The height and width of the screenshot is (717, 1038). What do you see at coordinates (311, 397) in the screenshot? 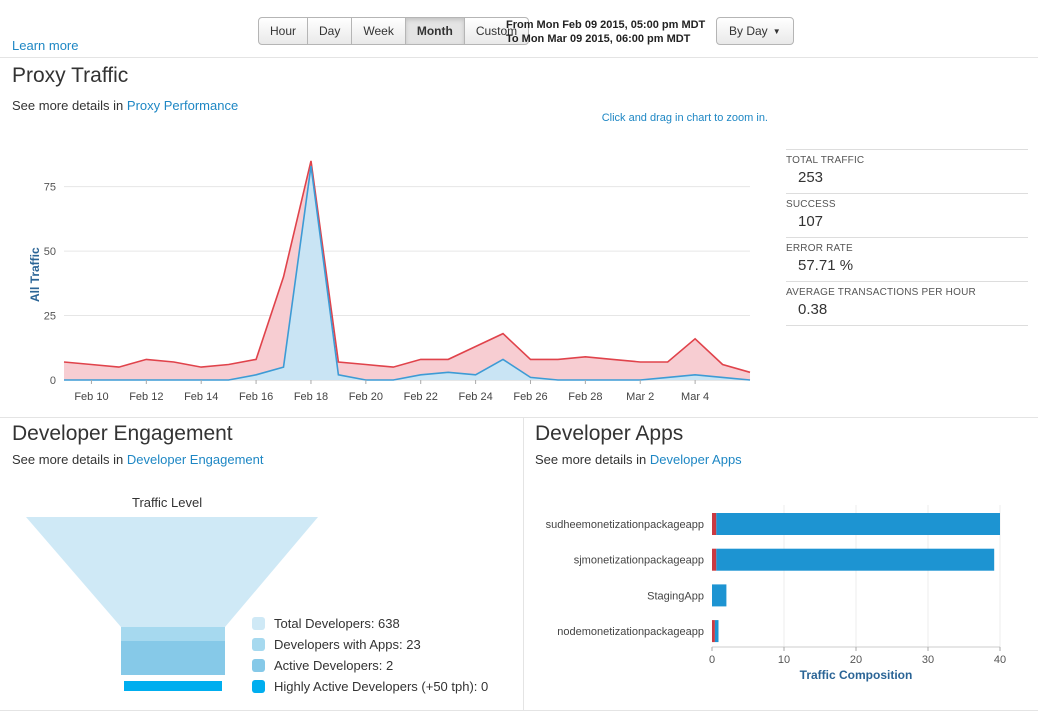
I see `svg-text: Feb 18` at bounding box center [311, 397].